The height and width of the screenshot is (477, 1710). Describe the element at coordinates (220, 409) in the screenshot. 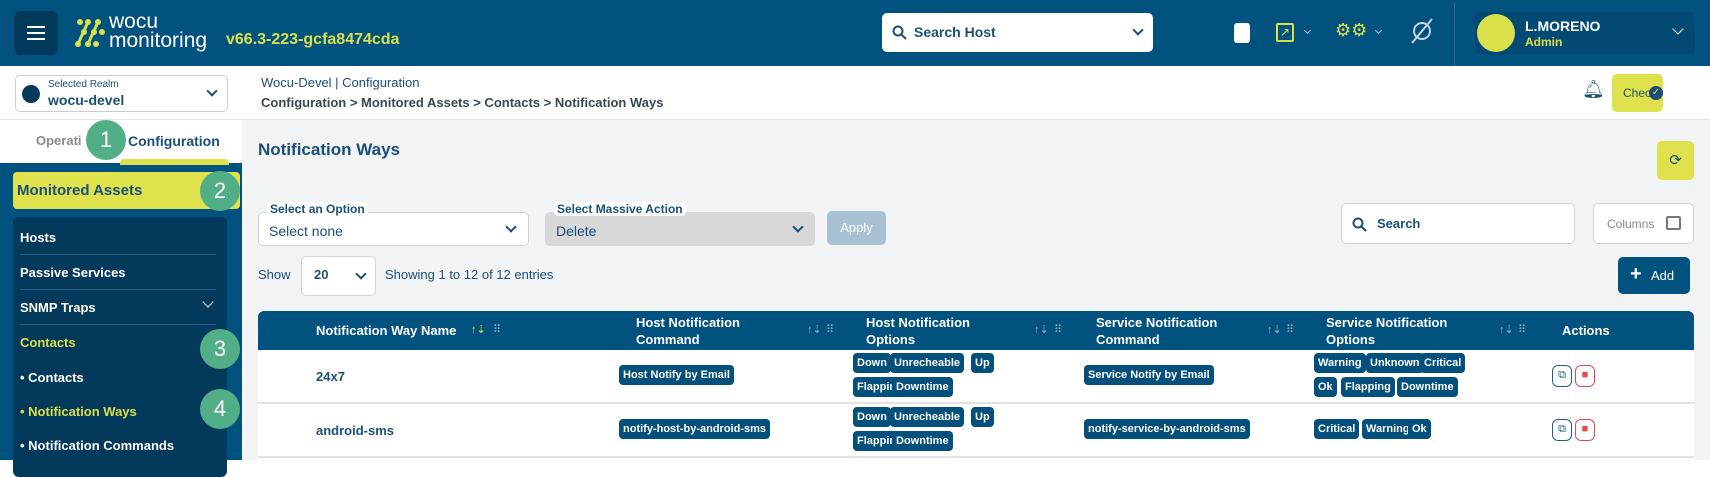

I see `step-marker-4: 4` at that location.